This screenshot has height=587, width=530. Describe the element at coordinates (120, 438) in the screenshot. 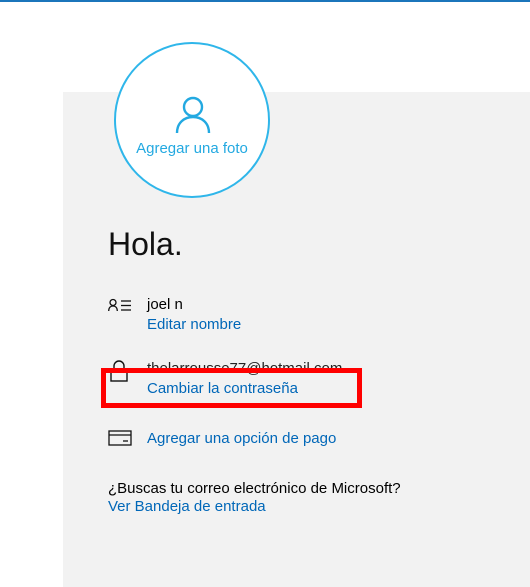

I see `credit-card-icon` at that location.